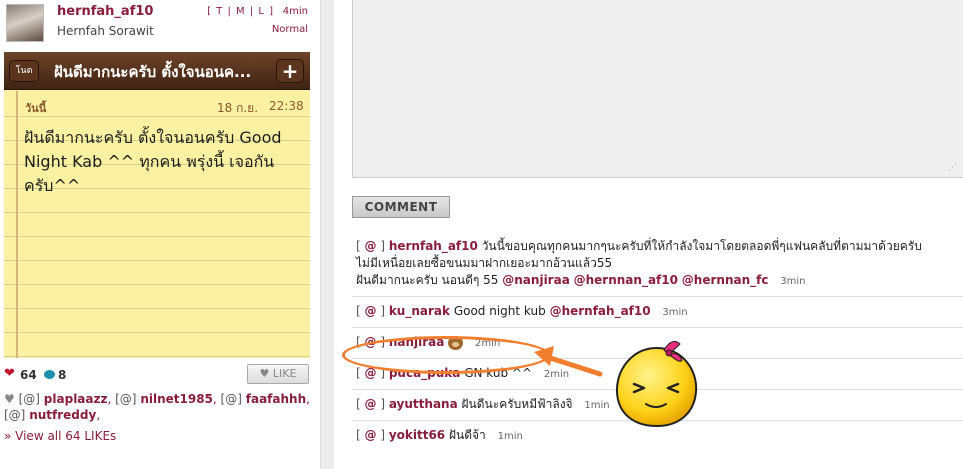 Image resolution: width=963 pixels, height=469 pixels. What do you see at coordinates (446, 355) in the screenshot?
I see `highlight-ellipse` at bounding box center [446, 355].